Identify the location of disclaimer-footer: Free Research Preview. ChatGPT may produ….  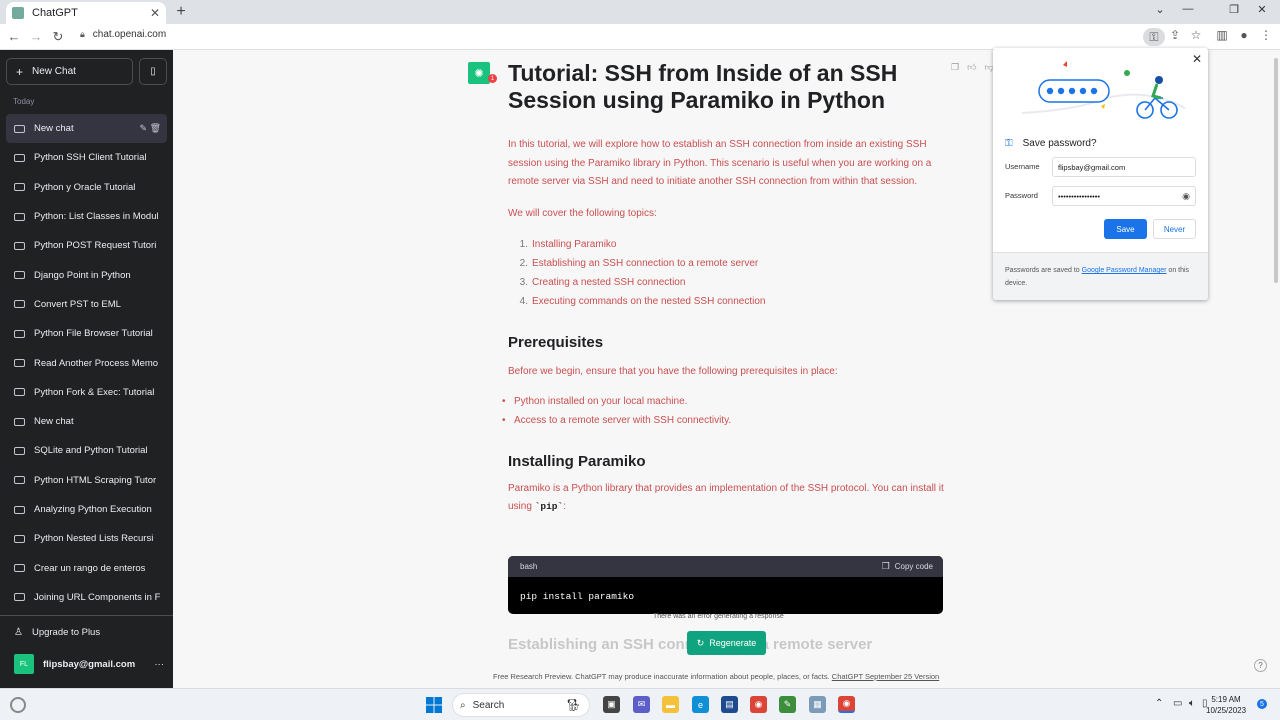
(716, 676).